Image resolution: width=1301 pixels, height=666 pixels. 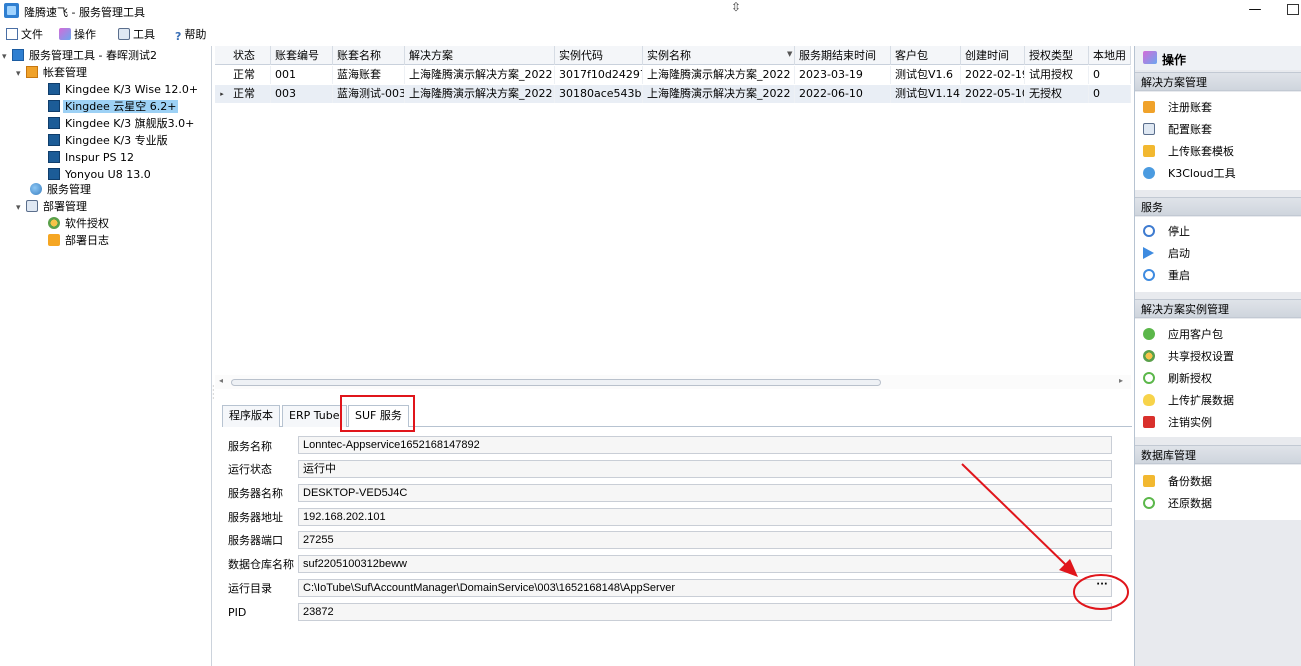 I want to click on cell-instance-name: 上海隆腾演示解决方案_2022, so click(x=719, y=94).